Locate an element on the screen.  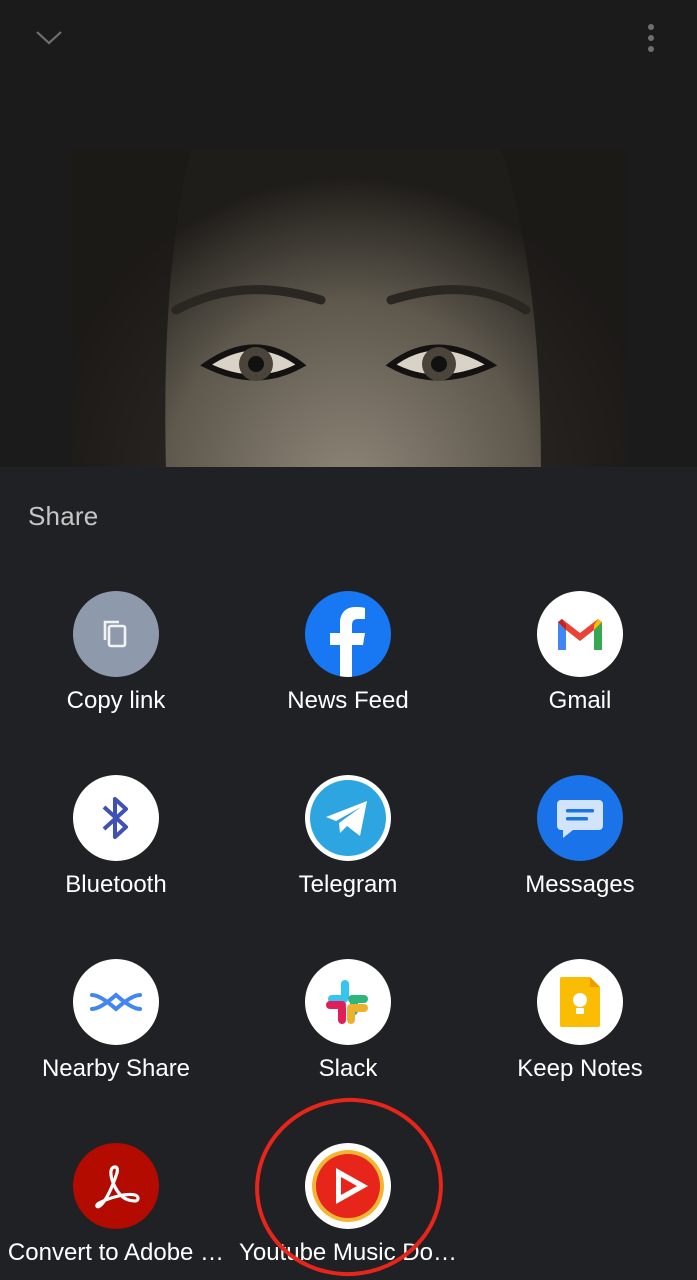
share-target-gmail: Gmail is located at coordinates (580, 671).